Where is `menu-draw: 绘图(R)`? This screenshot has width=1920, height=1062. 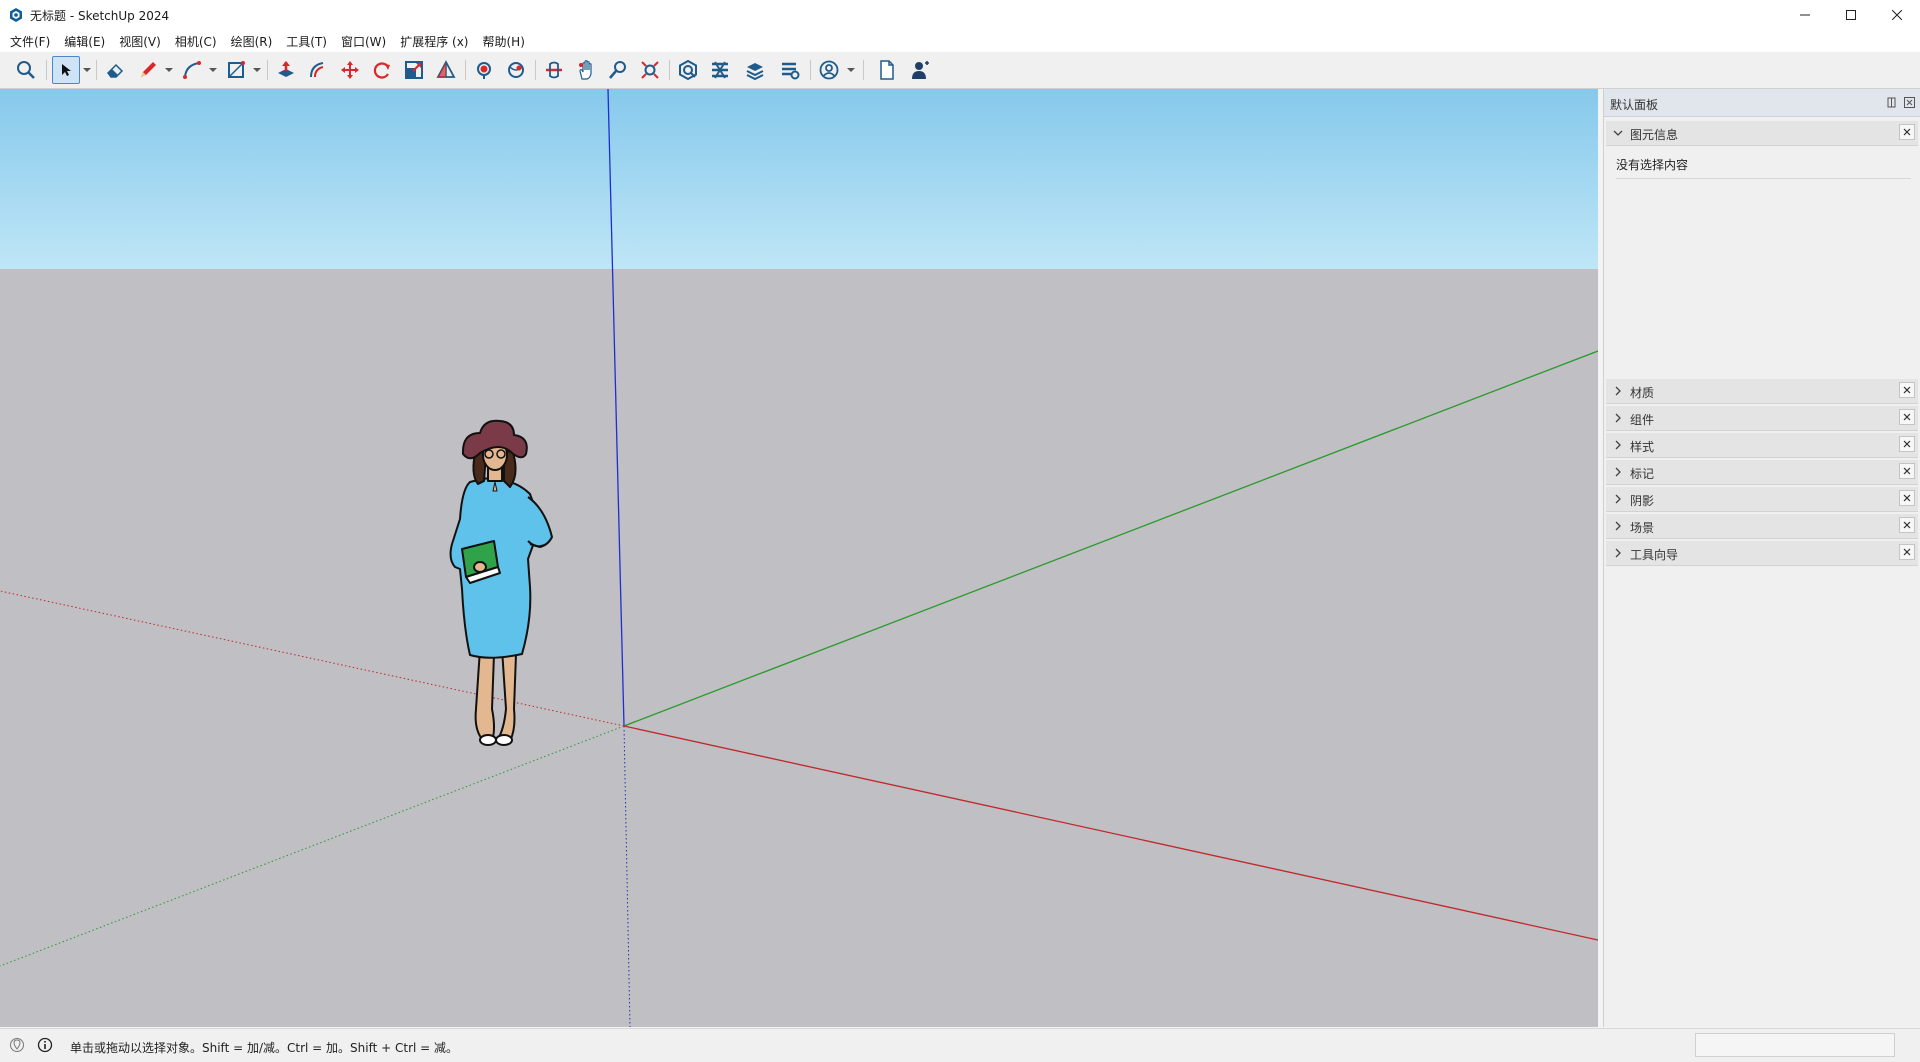
menu-draw: 绘图(R) is located at coordinates (252, 41).